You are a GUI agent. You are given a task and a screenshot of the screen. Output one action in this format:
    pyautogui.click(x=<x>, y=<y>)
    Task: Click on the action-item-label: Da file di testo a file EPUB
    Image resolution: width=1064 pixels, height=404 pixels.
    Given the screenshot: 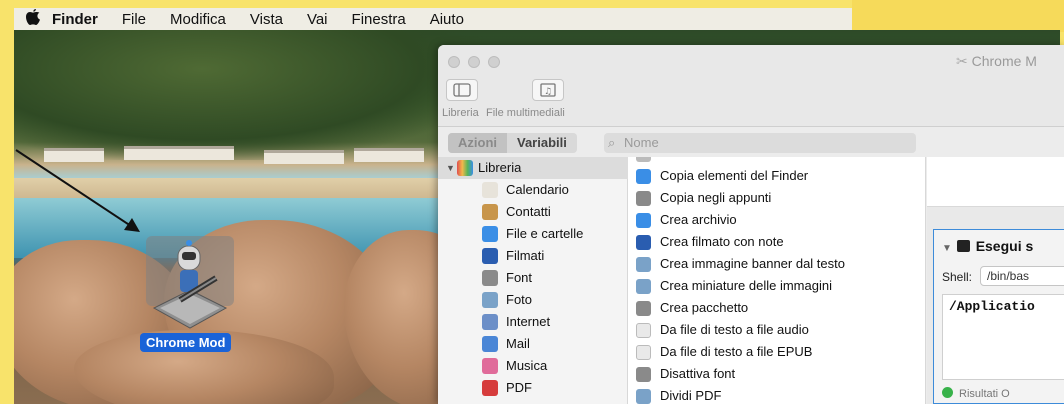 What is the action you would take?
    pyautogui.click(x=736, y=351)
    